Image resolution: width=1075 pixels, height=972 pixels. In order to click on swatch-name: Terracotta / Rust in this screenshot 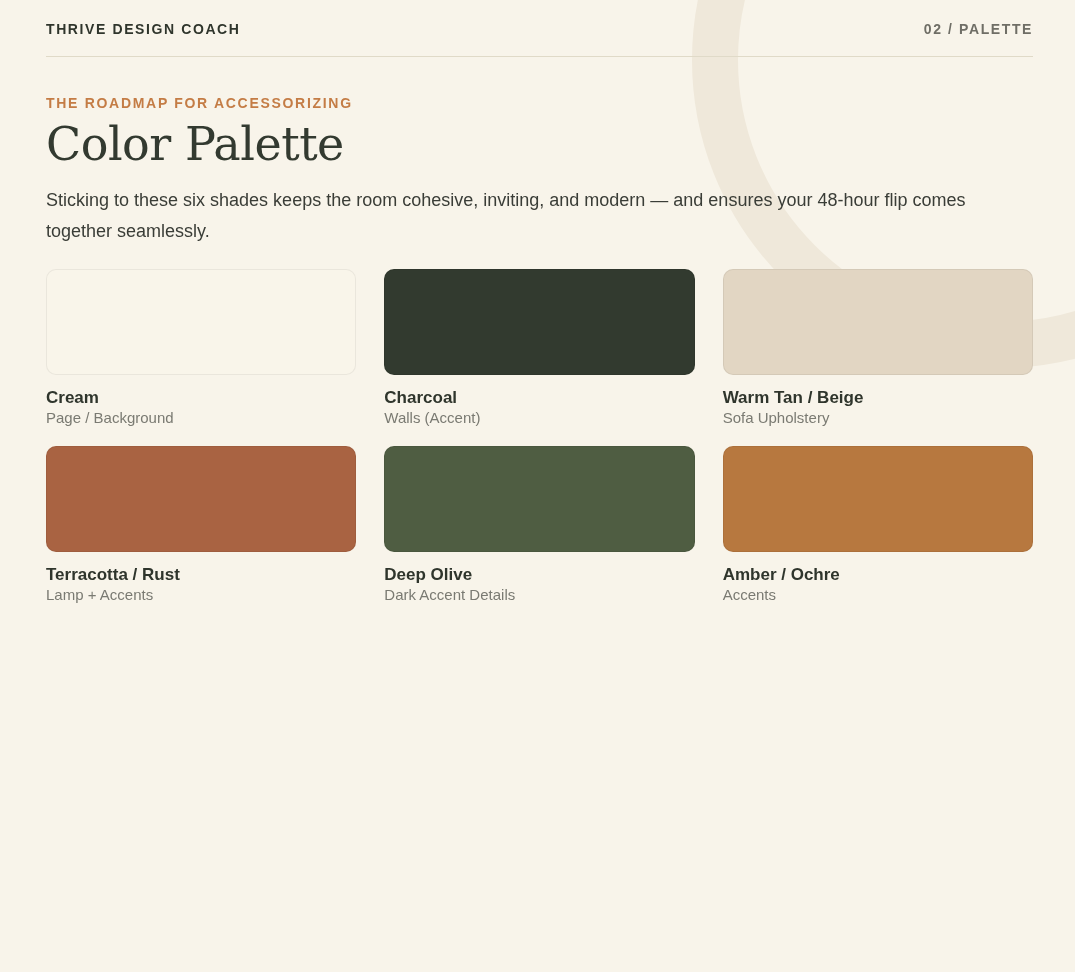, I will do `click(113, 575)`.